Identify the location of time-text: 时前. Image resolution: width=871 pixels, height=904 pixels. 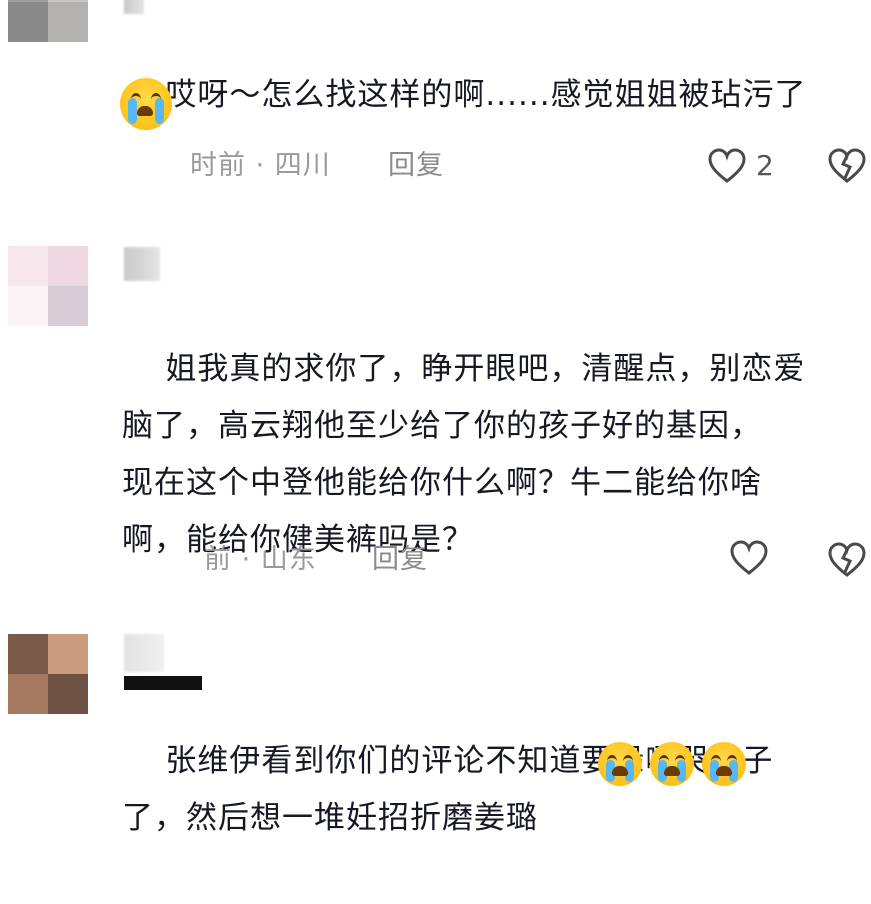
(218, 165).